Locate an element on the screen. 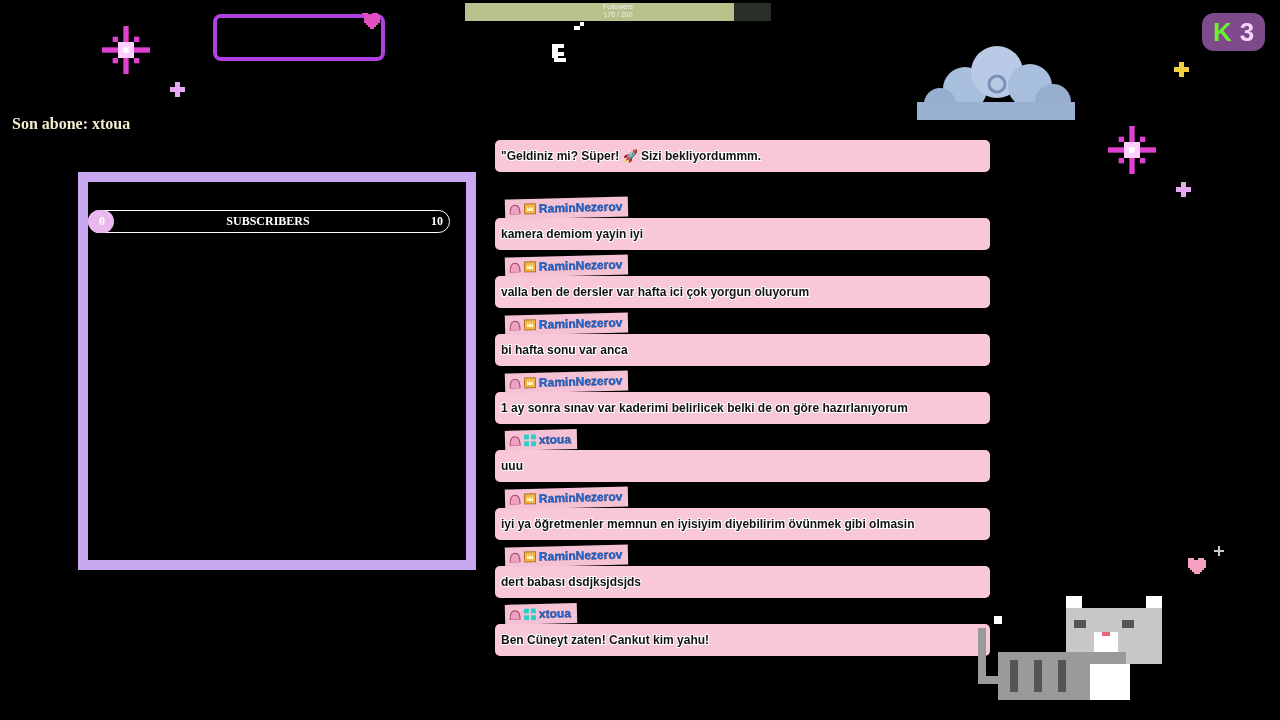  chat-message: uuu is located at coordinates (742, 466).